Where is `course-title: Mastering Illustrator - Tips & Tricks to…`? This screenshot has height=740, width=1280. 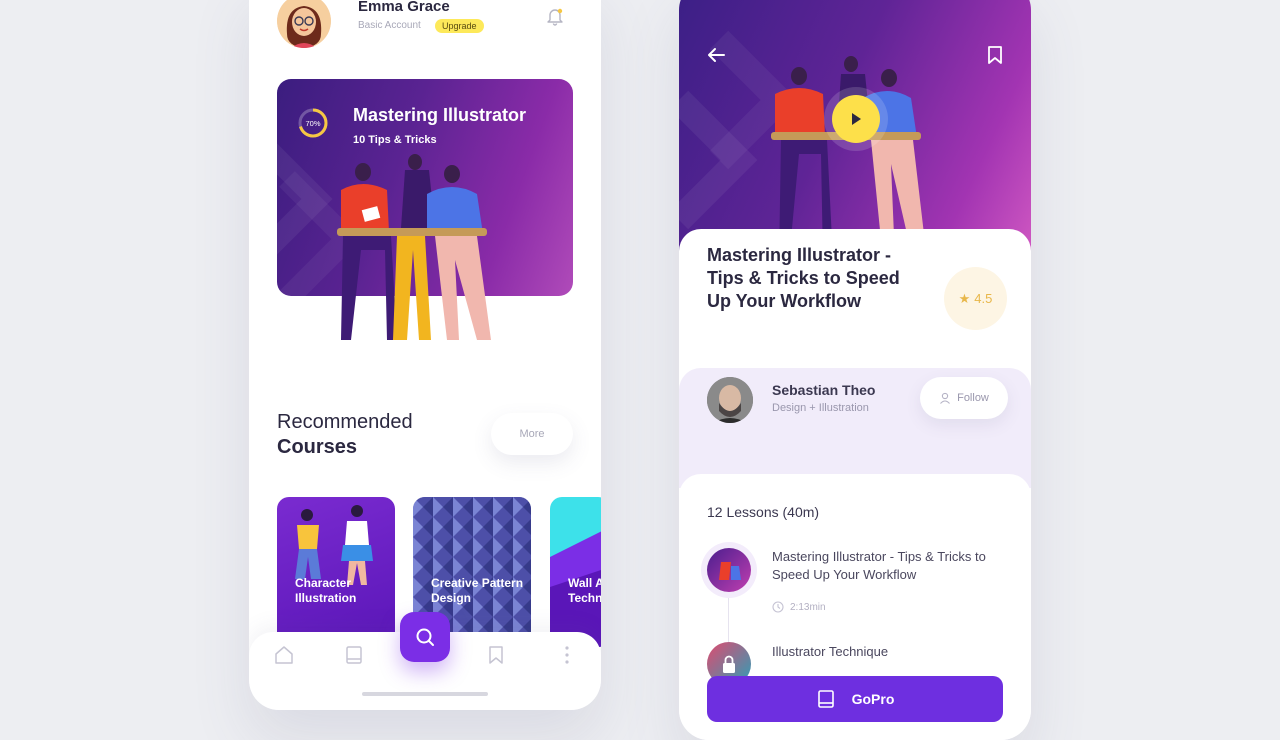
course-title: Mastering Illustrator - Tips & Tricks to… is located at coordinates (803, 278).